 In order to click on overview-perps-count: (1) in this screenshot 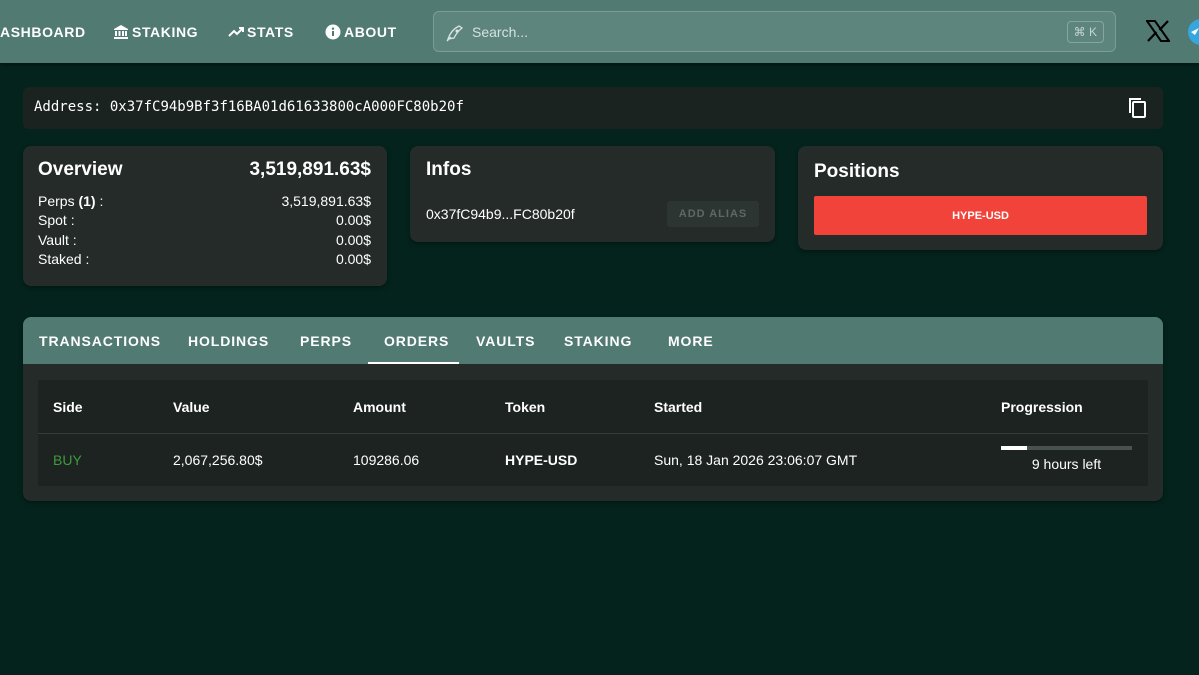, I will do `click(87, 201)`.